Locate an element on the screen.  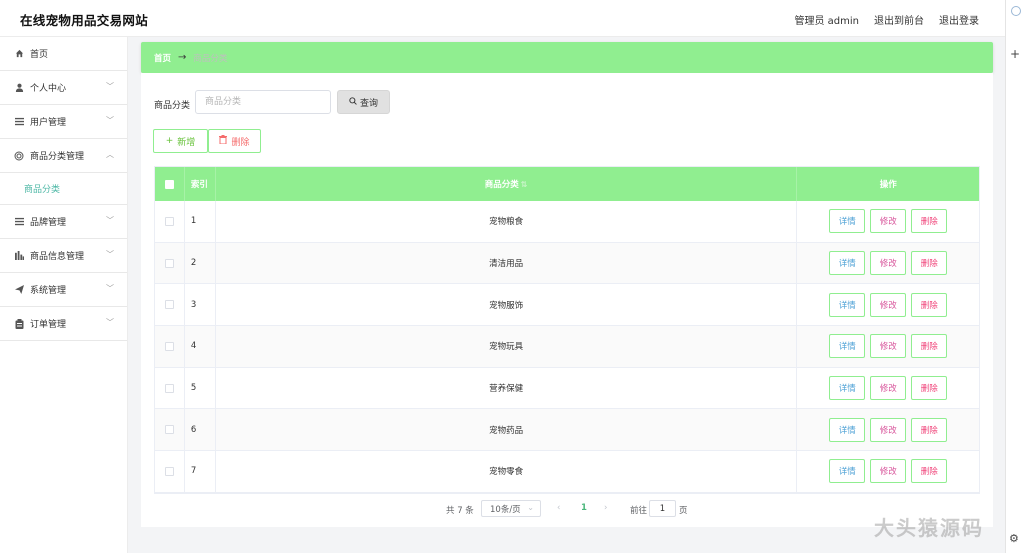
page-number: 1 is located at coordinates (584, 508).